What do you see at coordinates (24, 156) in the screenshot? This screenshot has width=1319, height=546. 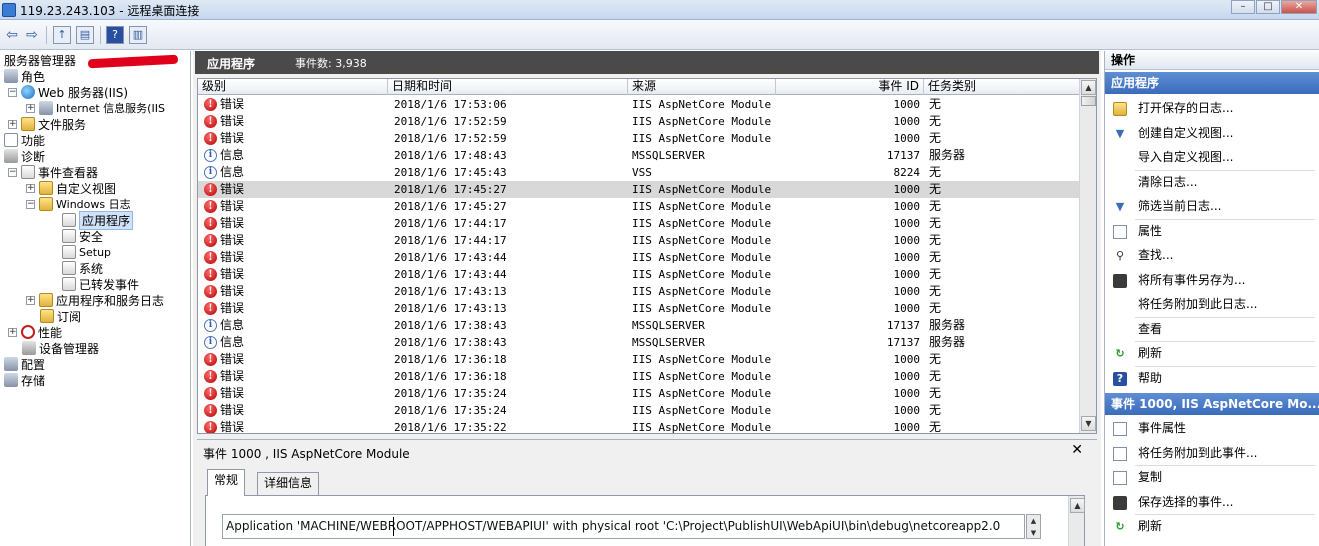 I see `tree-item-diagnostics: 诊断` at bounding box center [24, 156].